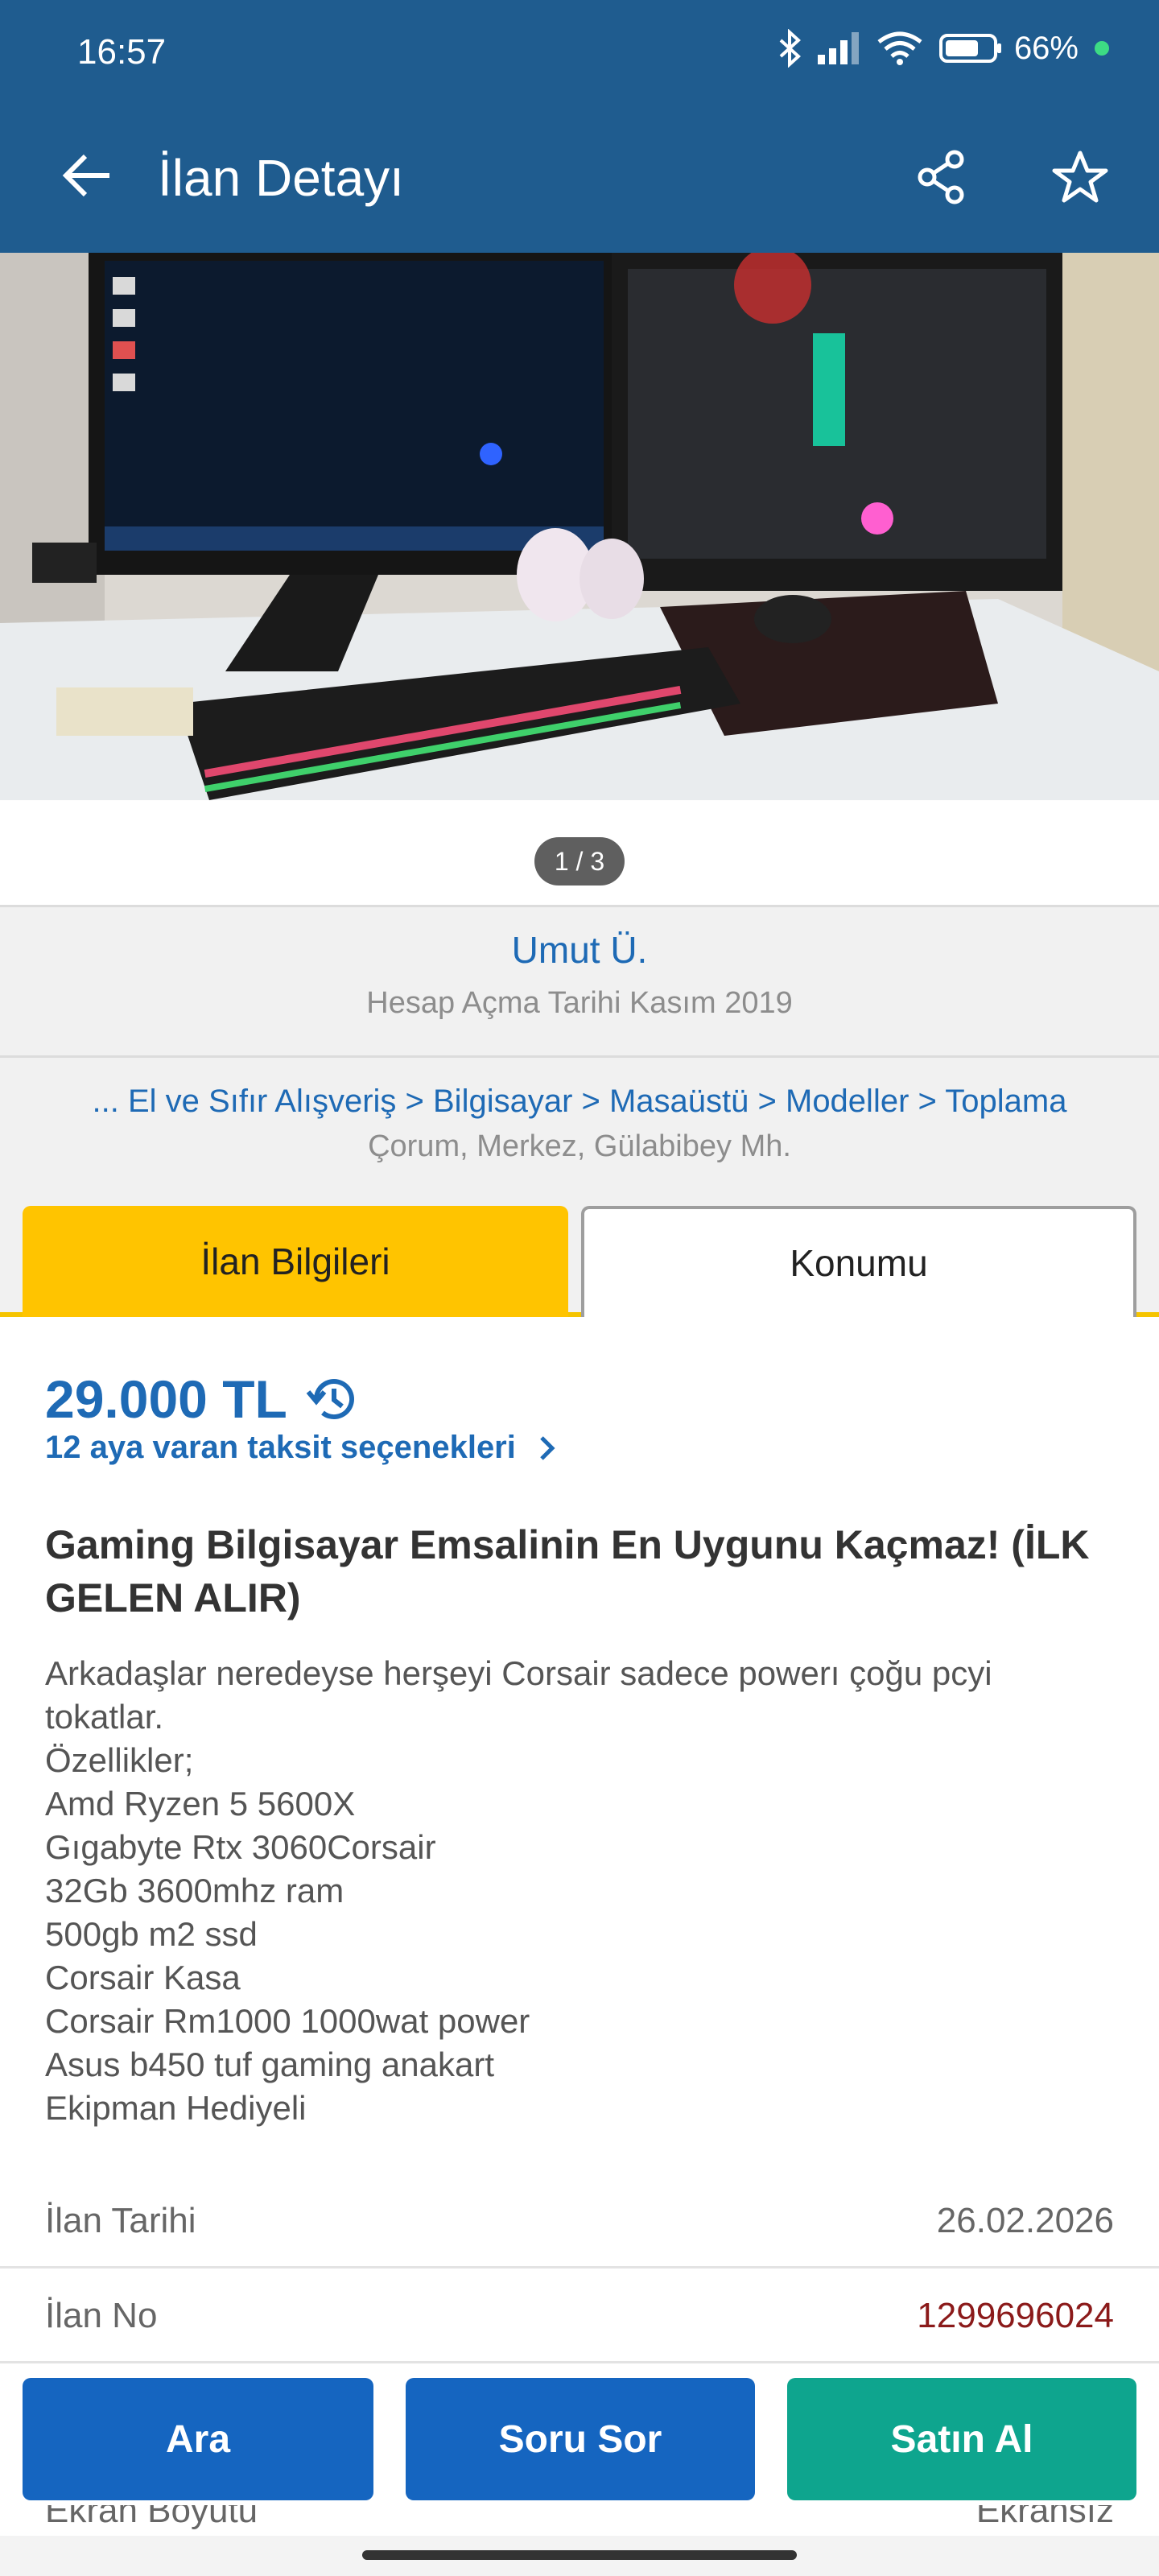 The width and height of the screenshot is (1159, 2576). Describe the element at coordinates (969, 48) in the screenshot. I see `battery-icon` at that location.